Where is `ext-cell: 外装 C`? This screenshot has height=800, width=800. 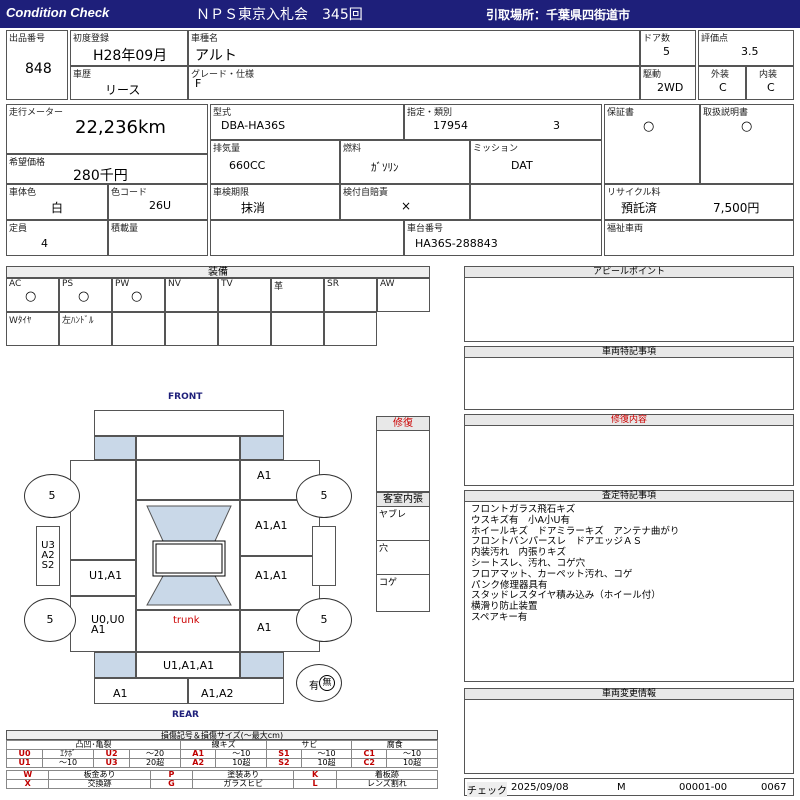 ext-cell: 外装 C is located at coordinates (722, 83).